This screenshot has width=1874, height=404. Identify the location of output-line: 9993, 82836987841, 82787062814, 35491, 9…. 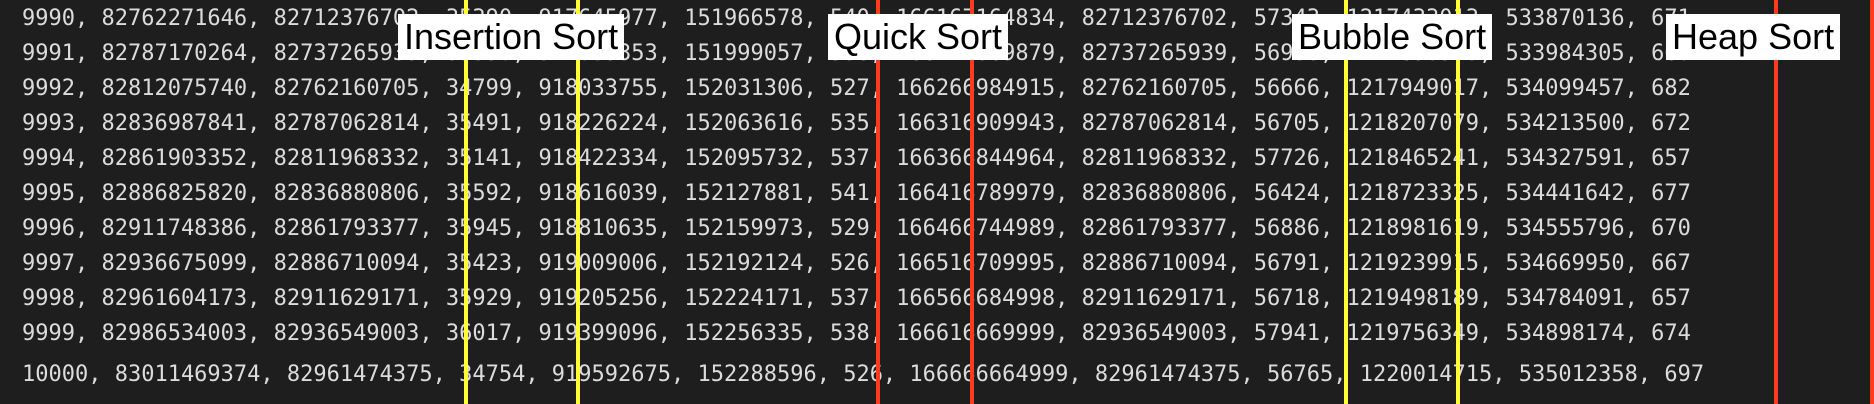
(856, 123).